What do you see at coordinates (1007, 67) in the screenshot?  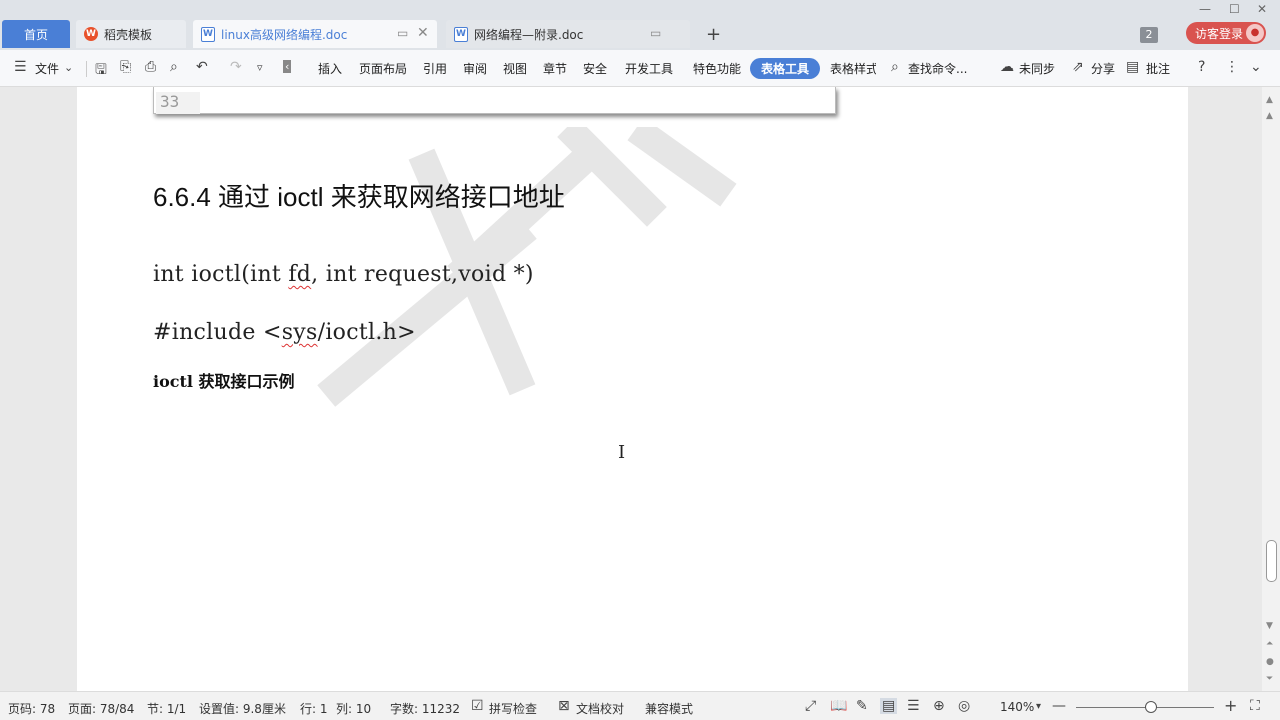 I see `cloud-sync-icon: ☁` at bounding box center [1007, 67].